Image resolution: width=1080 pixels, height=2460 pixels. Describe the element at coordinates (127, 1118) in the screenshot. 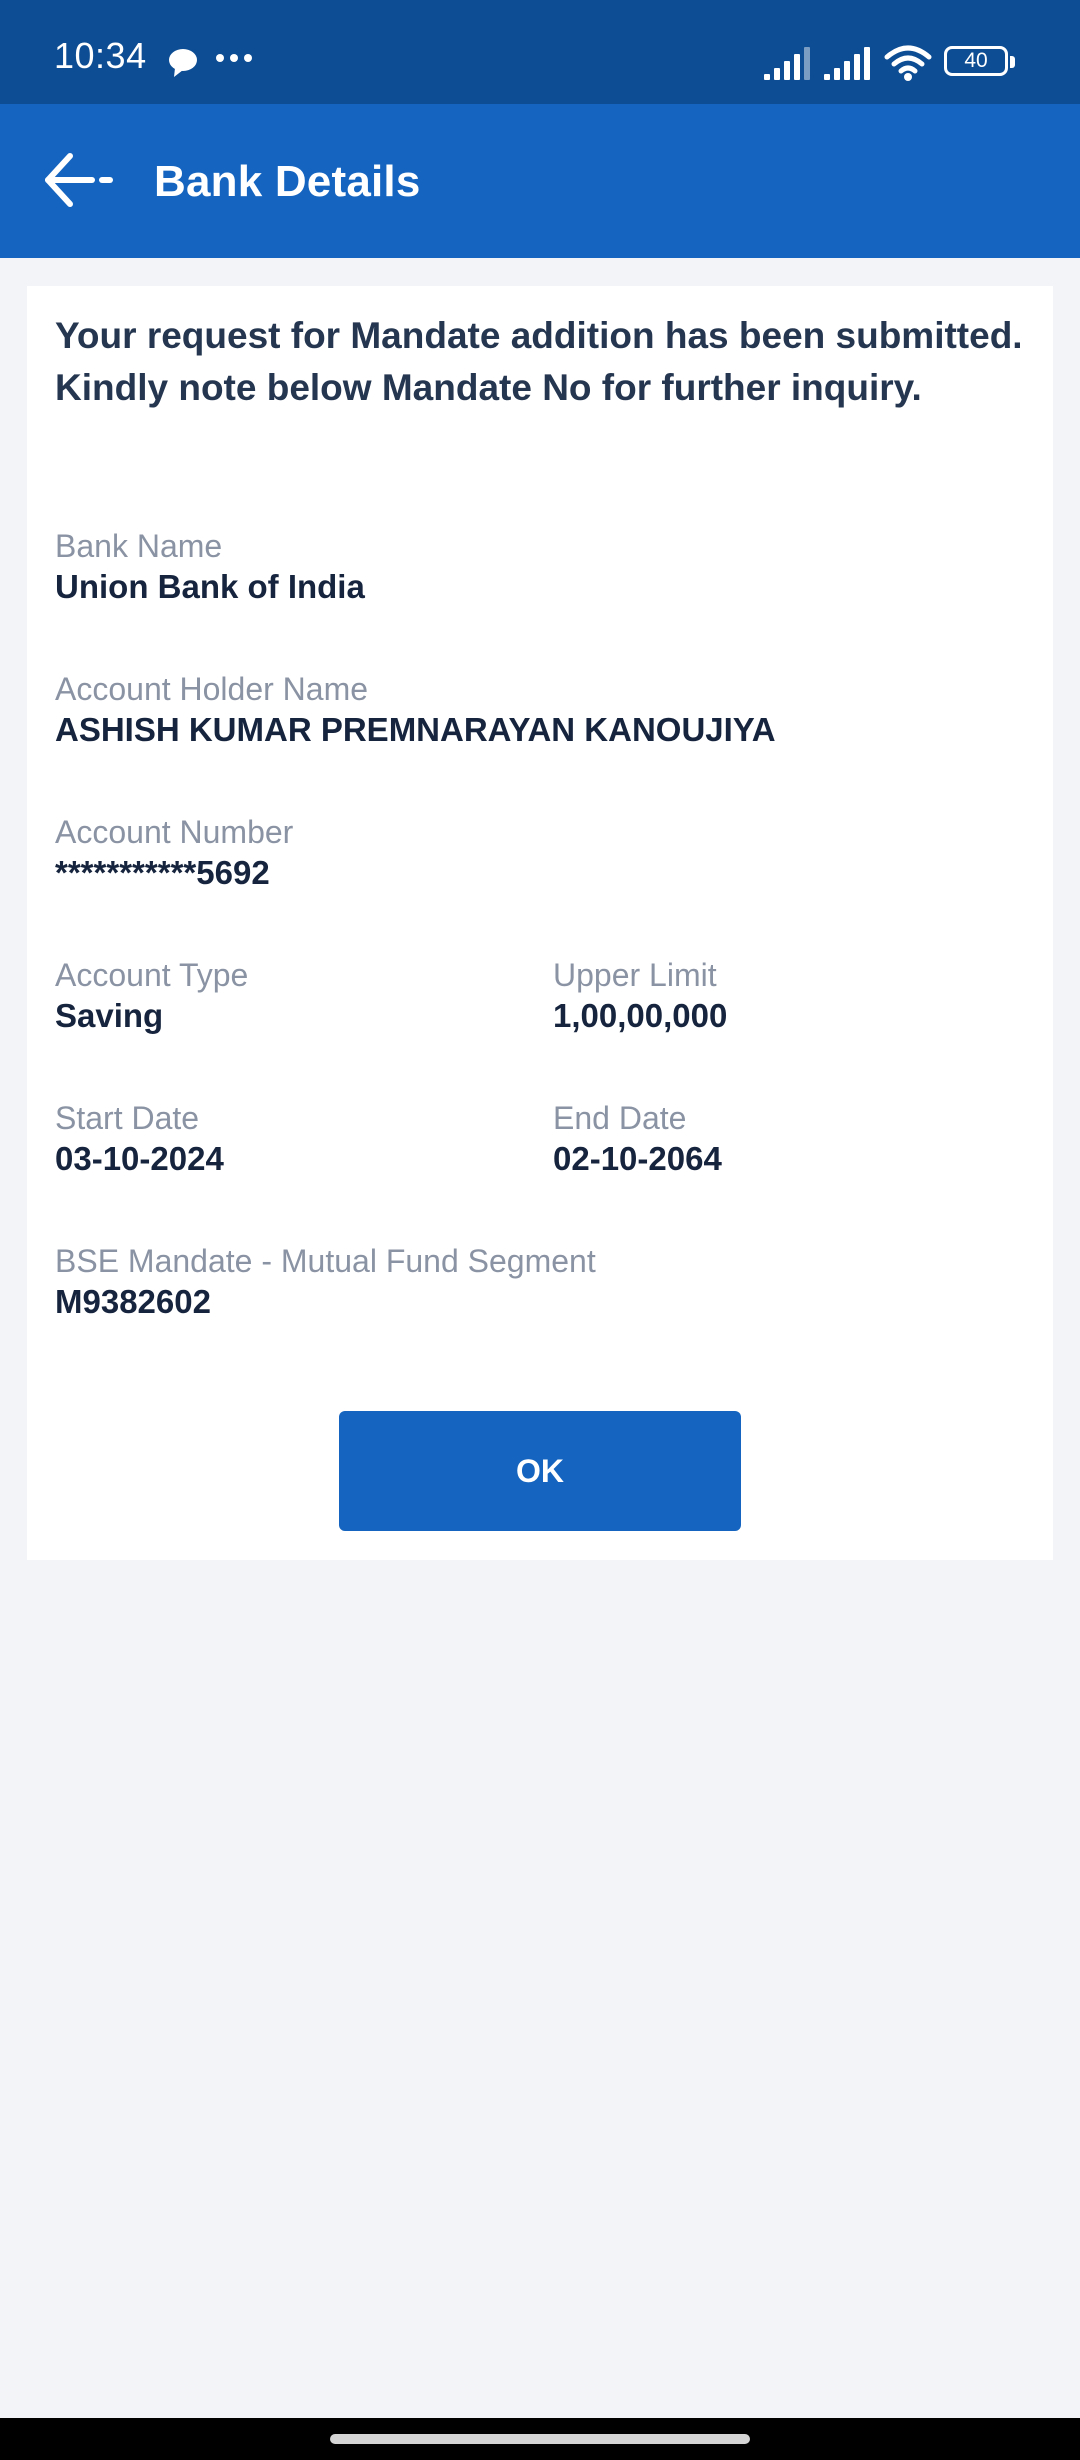

I see `start-date-label: Start Date` at that location.